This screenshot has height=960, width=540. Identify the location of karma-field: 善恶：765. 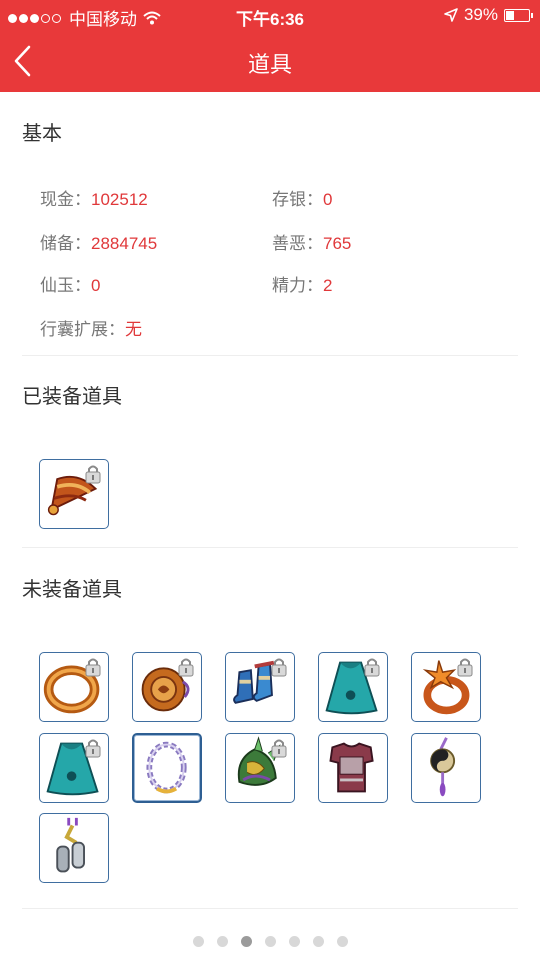
(311, 241).